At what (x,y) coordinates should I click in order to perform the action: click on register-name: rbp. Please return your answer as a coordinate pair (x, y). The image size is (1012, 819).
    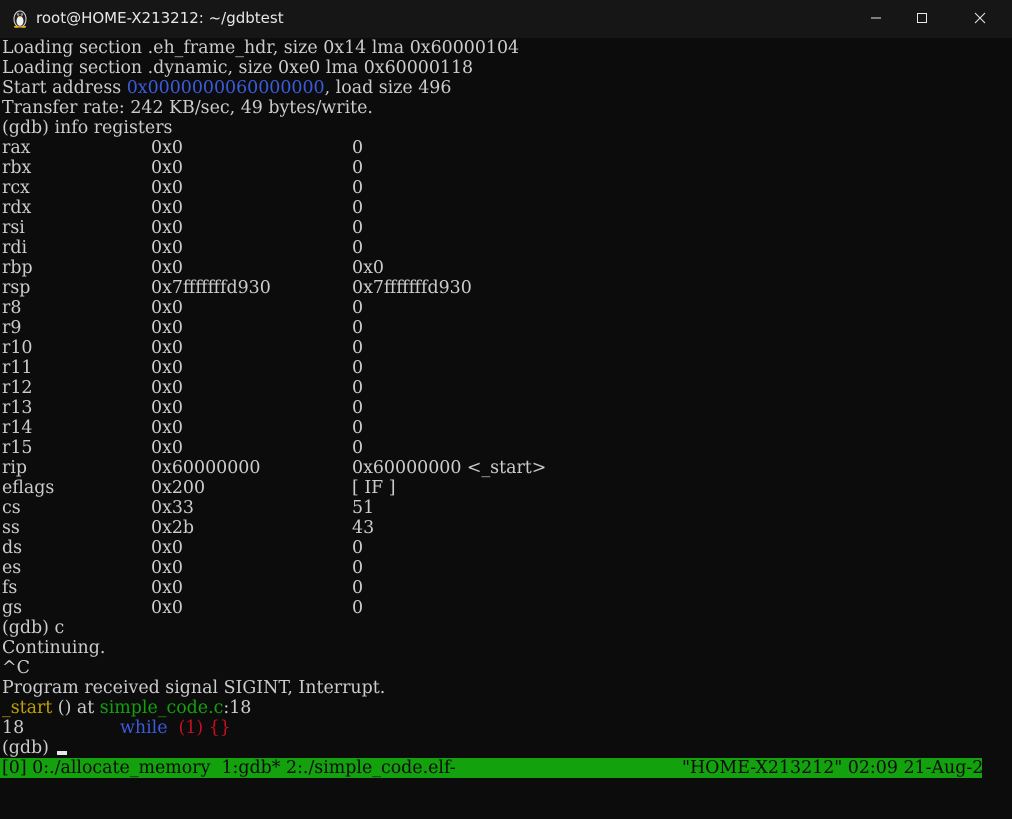
    Looking at the image, I should click on (17, 268).